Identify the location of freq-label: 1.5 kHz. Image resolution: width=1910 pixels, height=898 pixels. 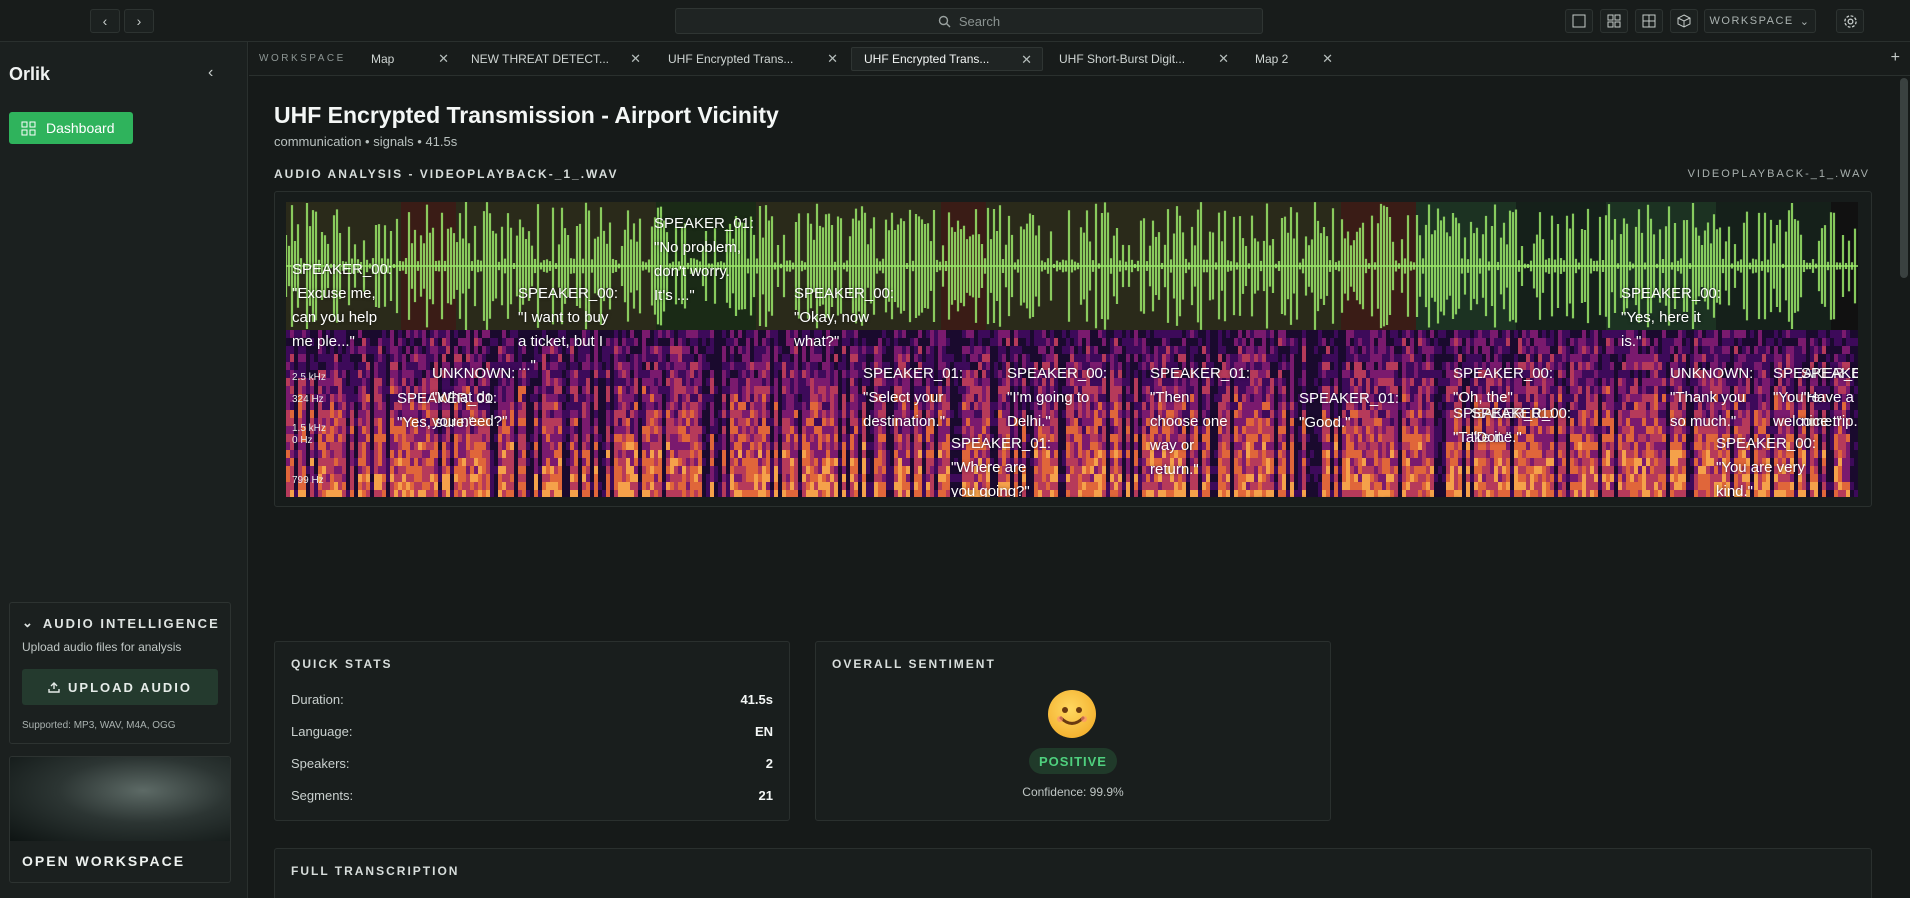
(309, 428).